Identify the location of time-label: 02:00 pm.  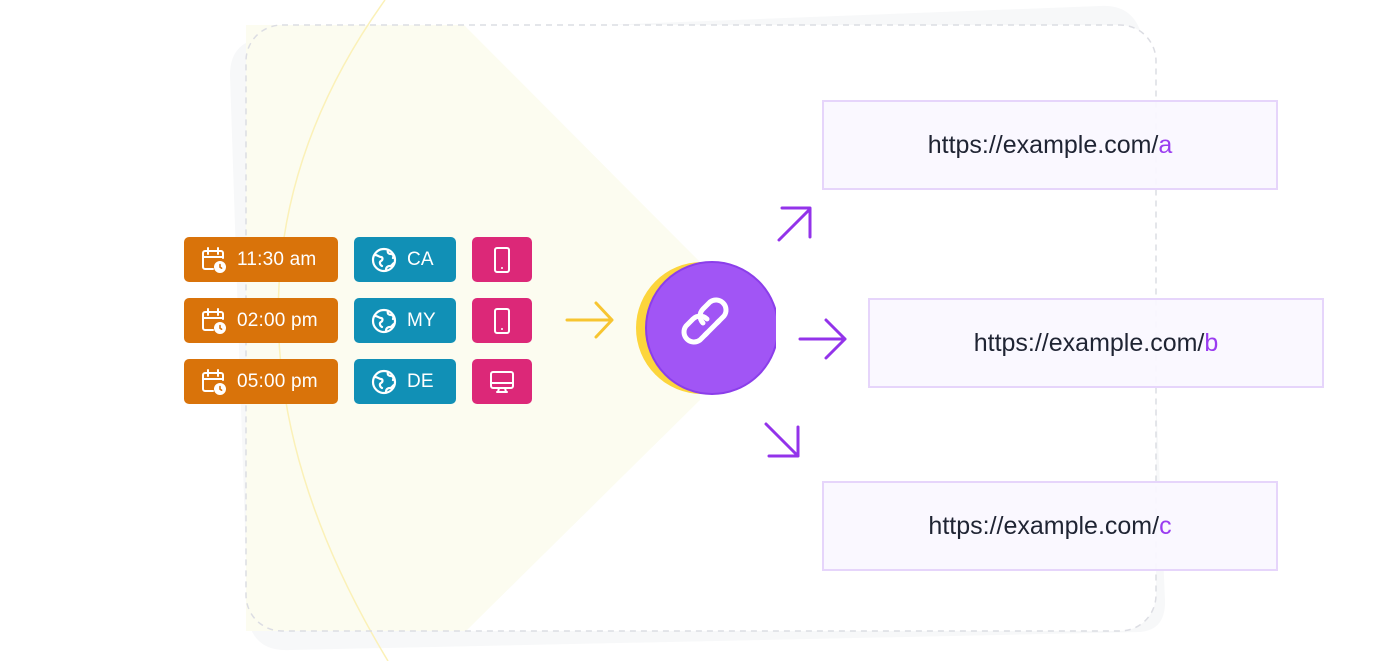
(277, 320).